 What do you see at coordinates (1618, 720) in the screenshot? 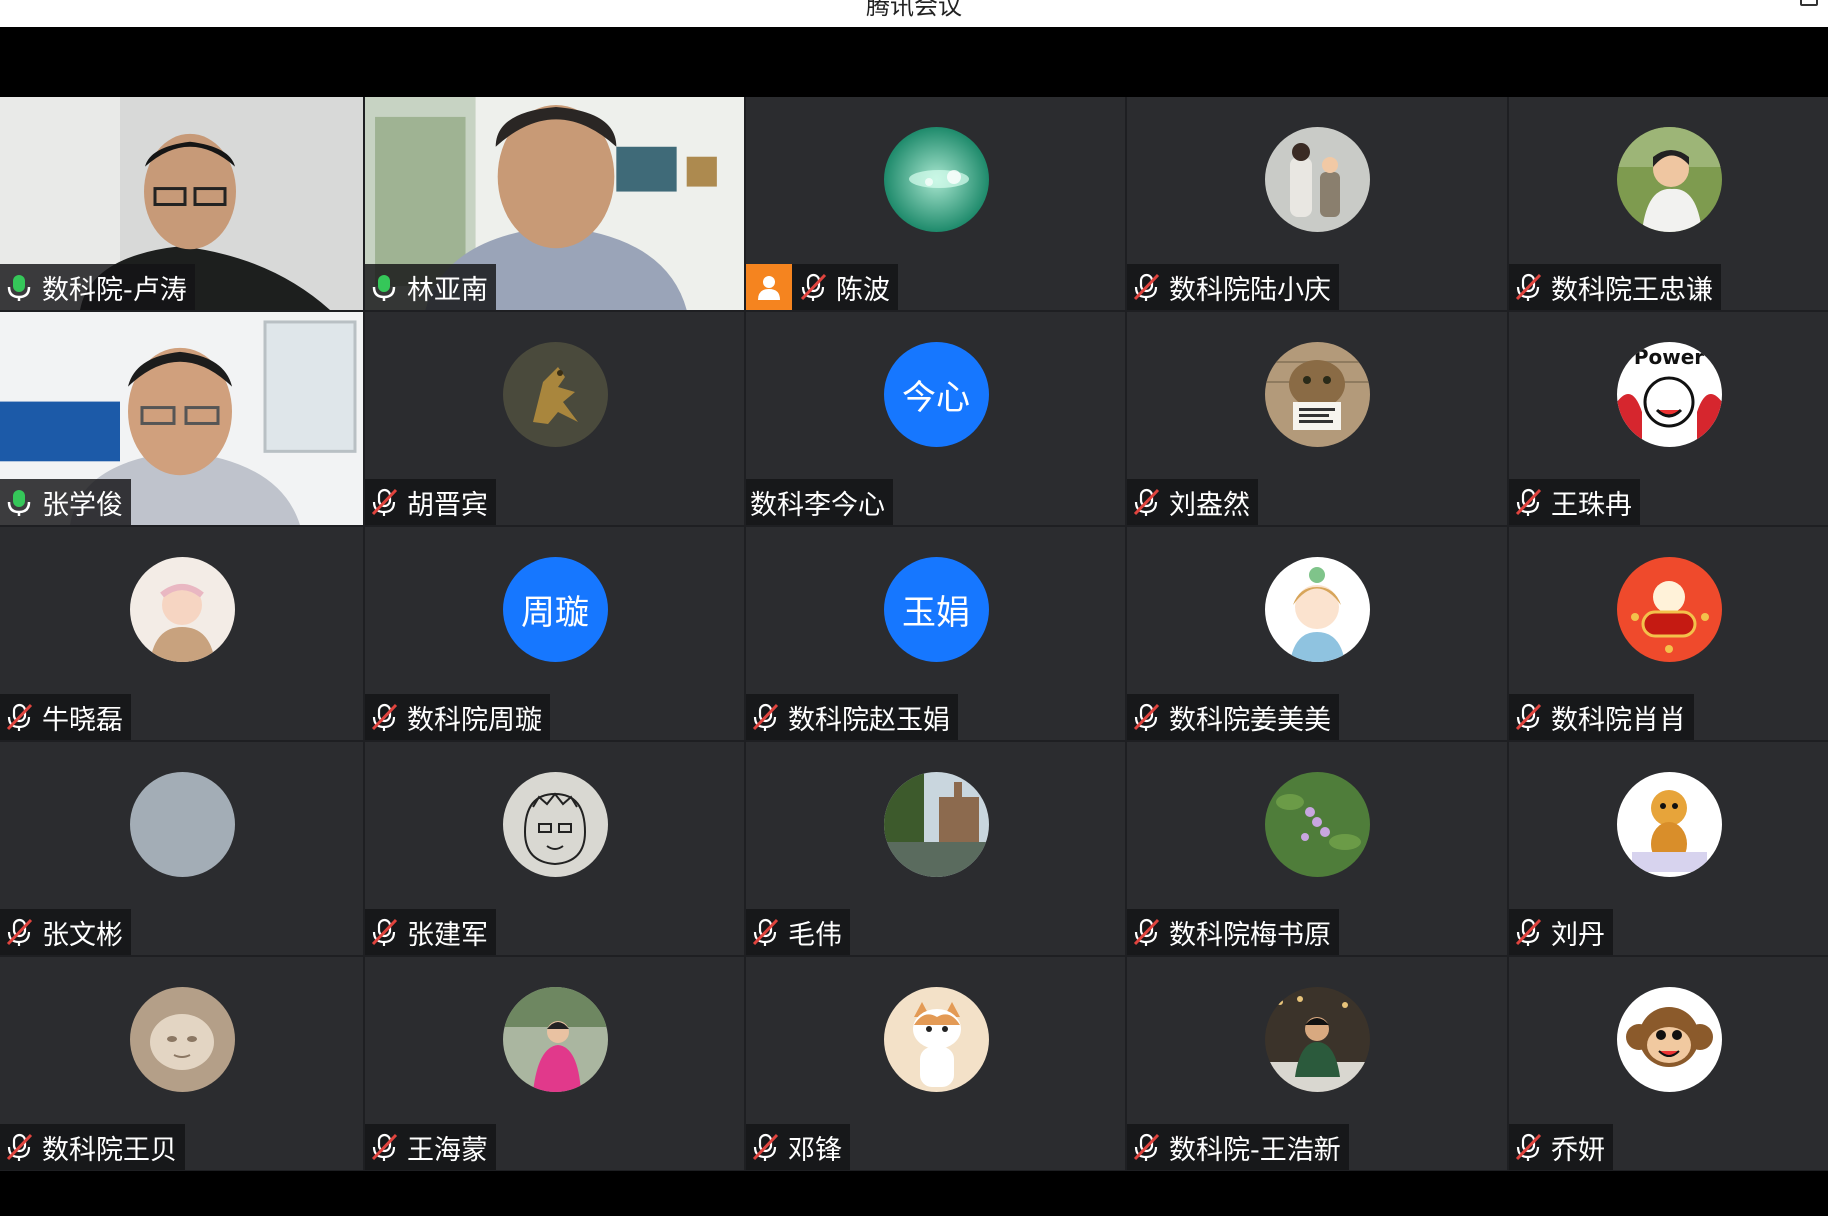
I see `participant-name: 数科院肖肖` at bounding box center [1618, 720].